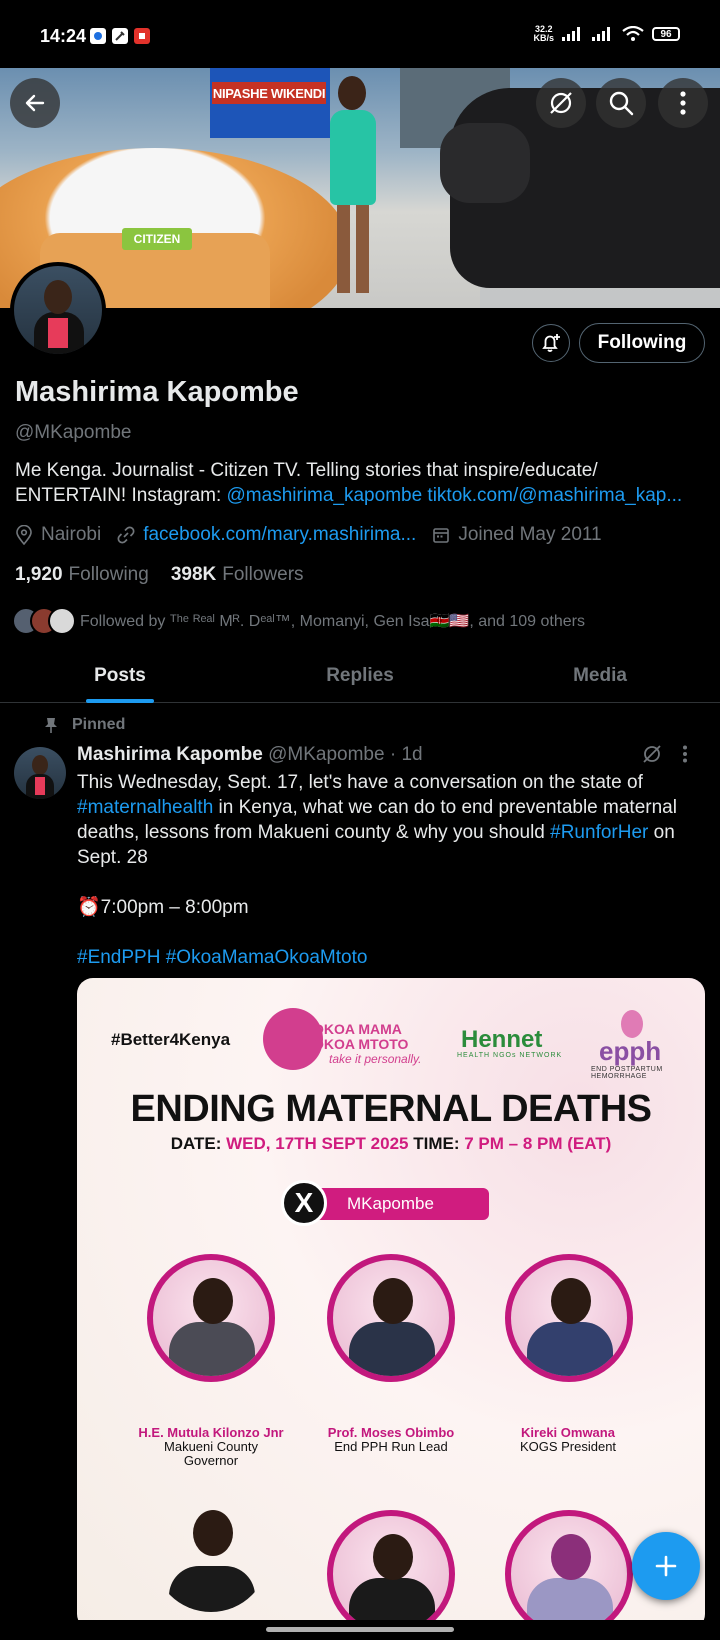  What do you see at coordinates (157, 239) in the screenshot?
I see `banner-desk-logo: CITIZEN` at bounding box center [157, 239].